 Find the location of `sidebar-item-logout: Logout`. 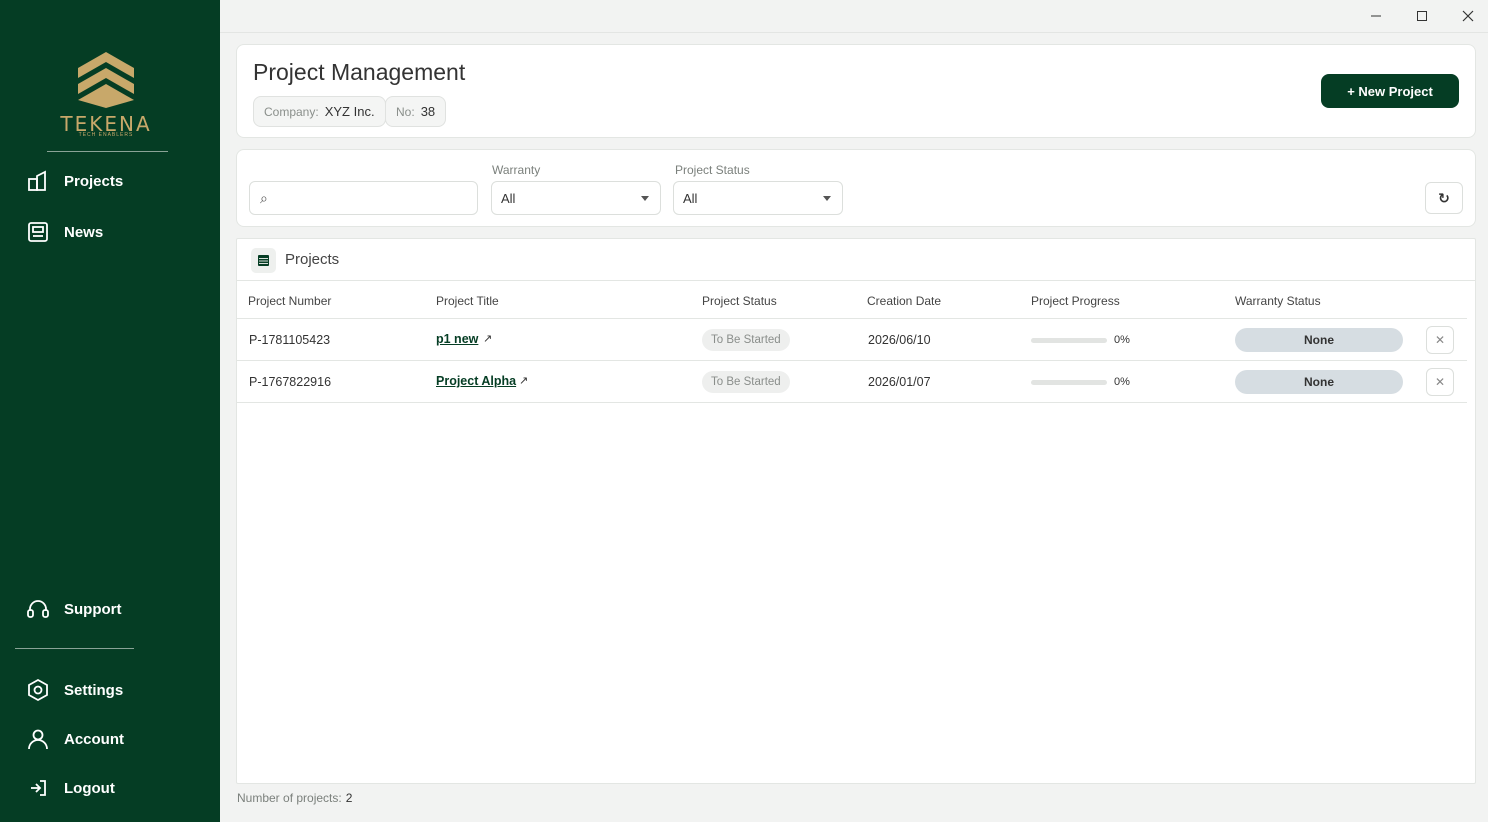

sidebar-item-logout: Logout is located at coordinates (70, 788).